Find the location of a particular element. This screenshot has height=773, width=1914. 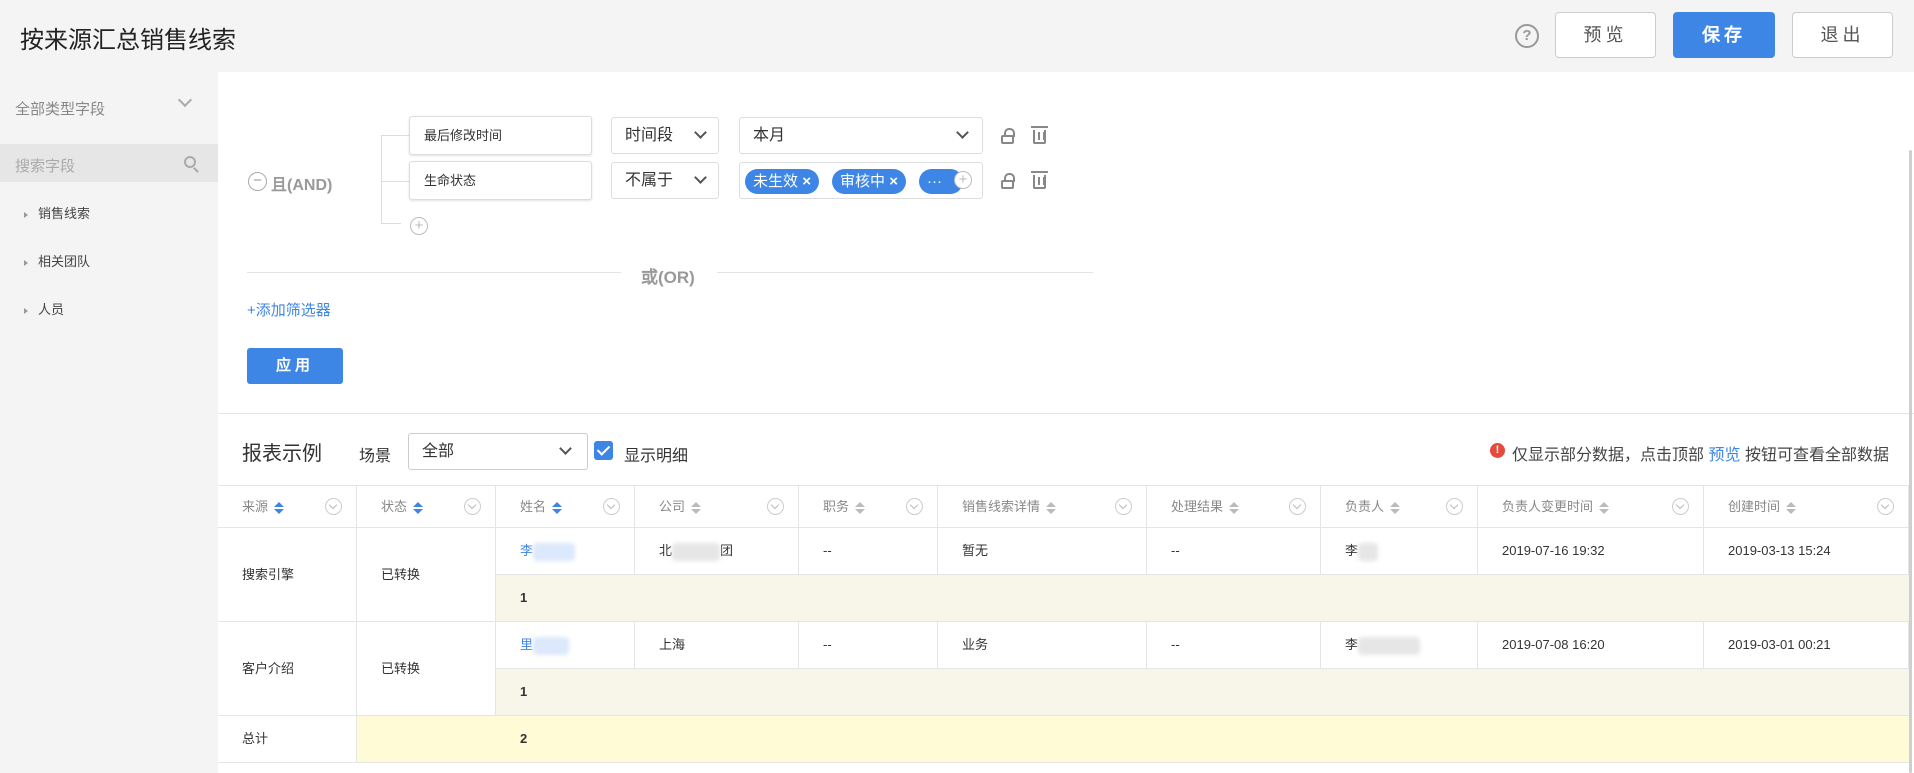

tree-connector is located at coordinates (395, 181).